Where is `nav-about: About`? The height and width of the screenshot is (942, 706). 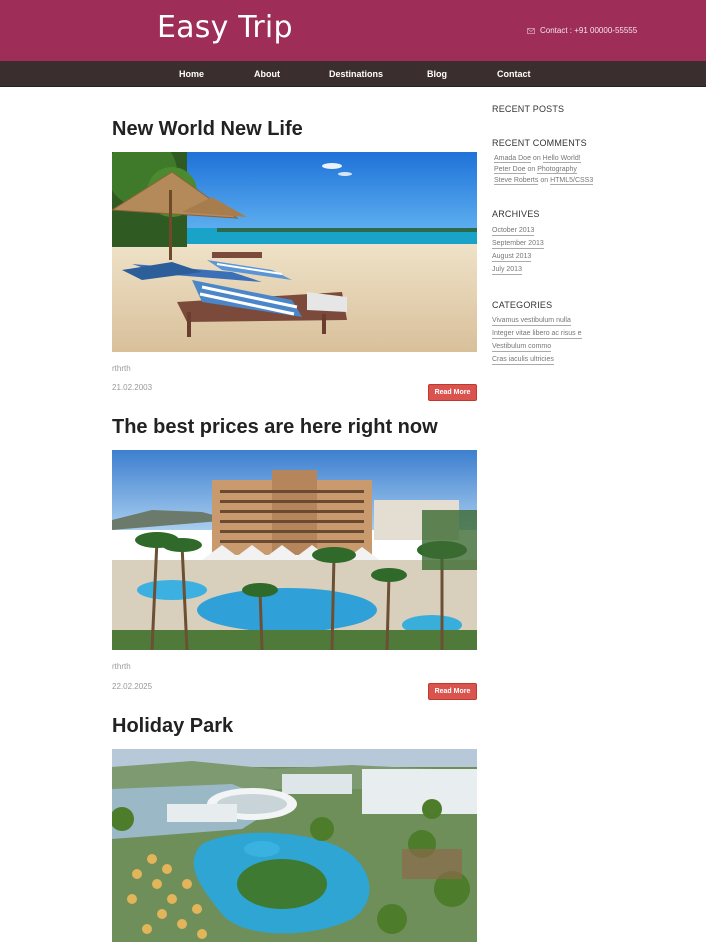 nav-about: About is located at coordinates (267, 74).